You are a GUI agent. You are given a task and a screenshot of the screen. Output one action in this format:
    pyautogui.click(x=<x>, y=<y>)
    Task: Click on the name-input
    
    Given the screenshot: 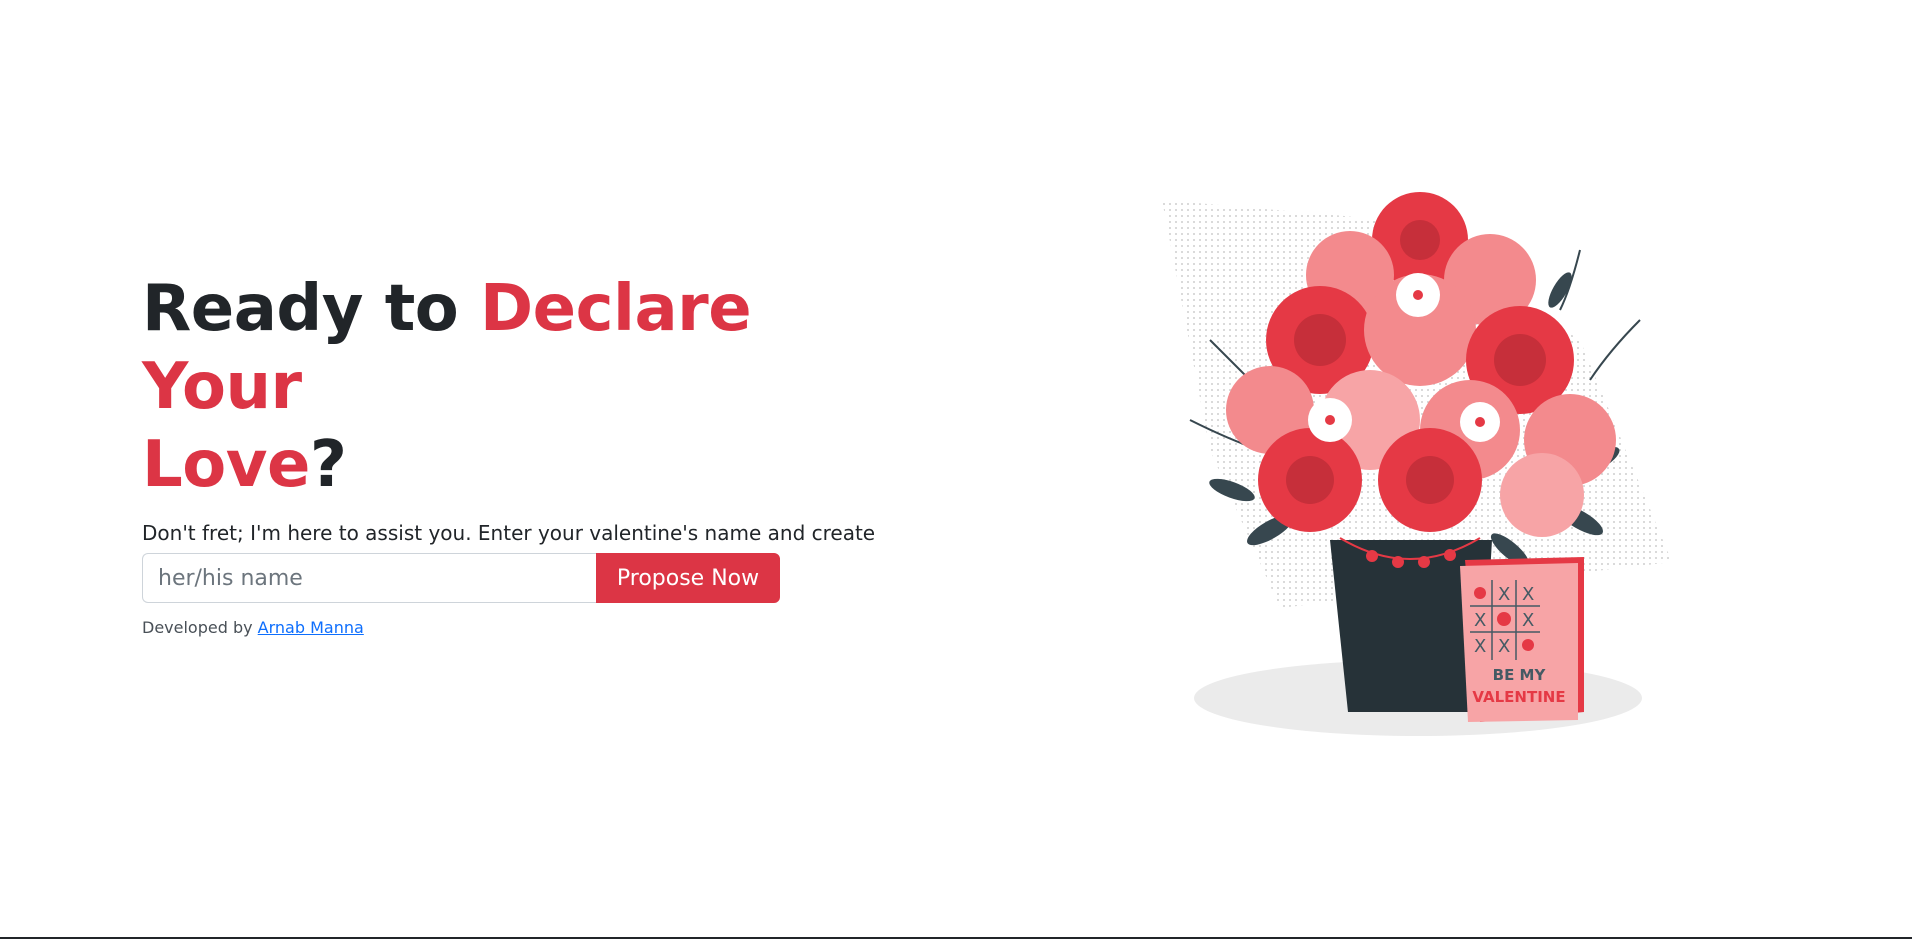 What is the action you would take?
    pyautogui.click(x=369, y=578)
    